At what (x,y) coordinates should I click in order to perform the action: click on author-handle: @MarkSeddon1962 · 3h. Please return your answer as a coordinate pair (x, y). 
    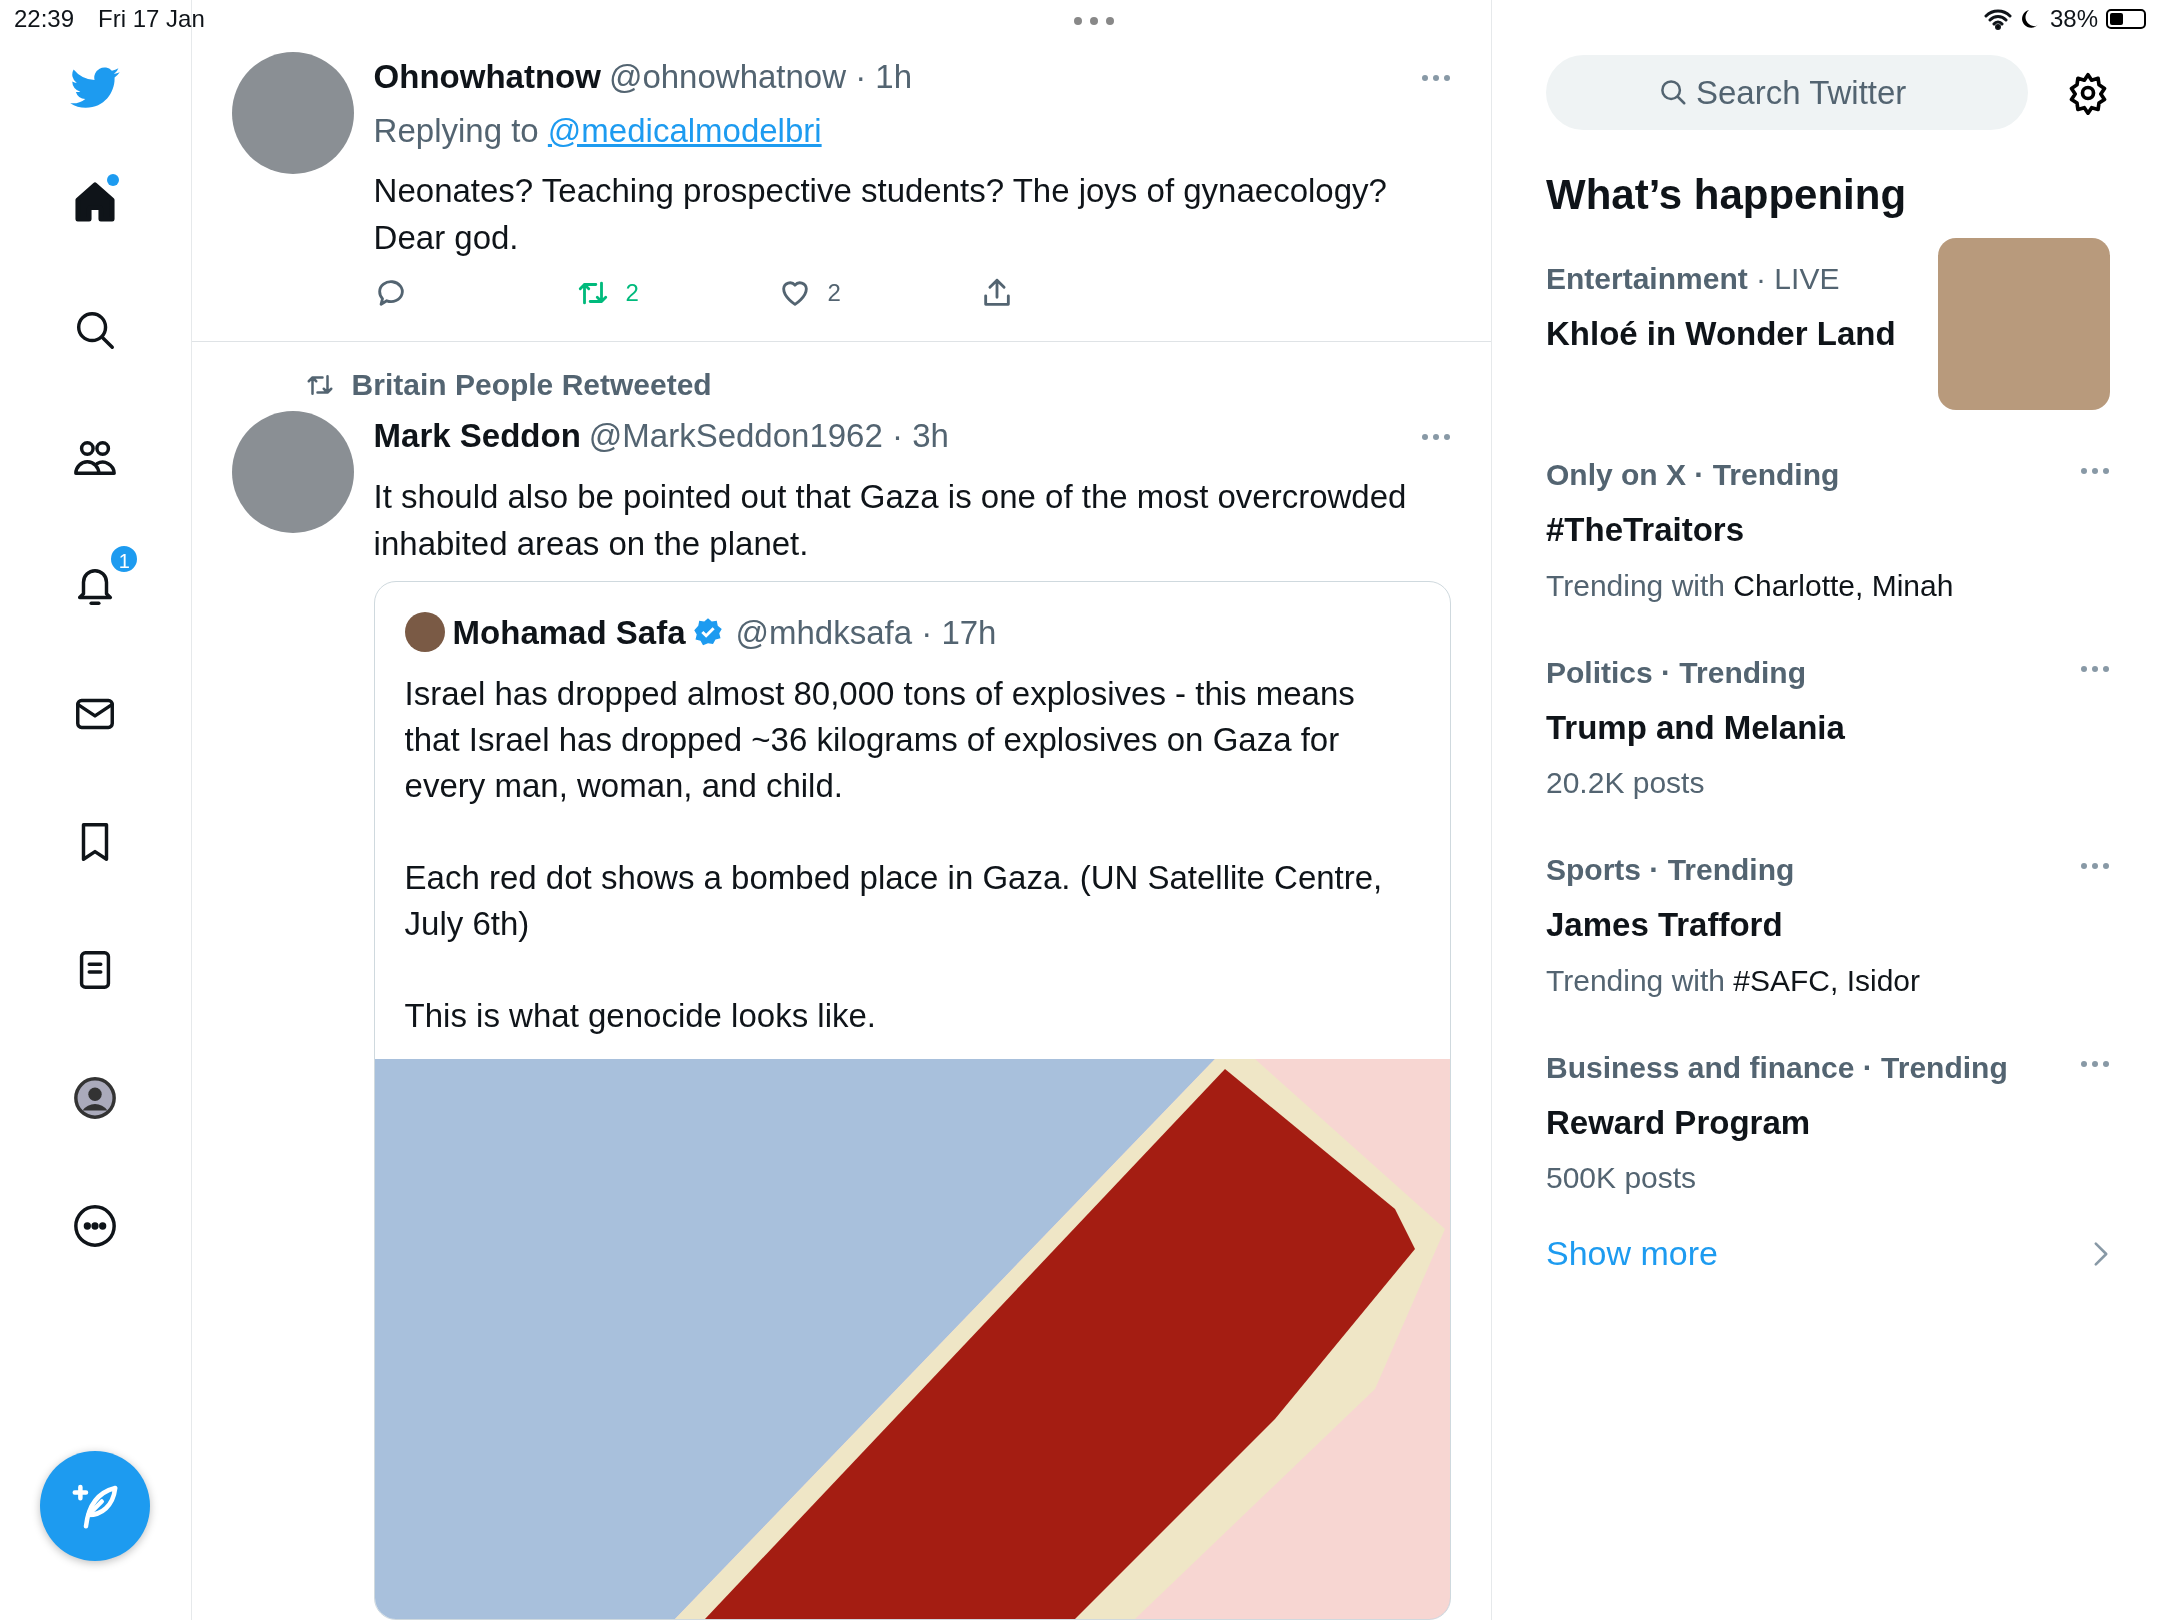
    Looking at the image, I should click on (768, 436).